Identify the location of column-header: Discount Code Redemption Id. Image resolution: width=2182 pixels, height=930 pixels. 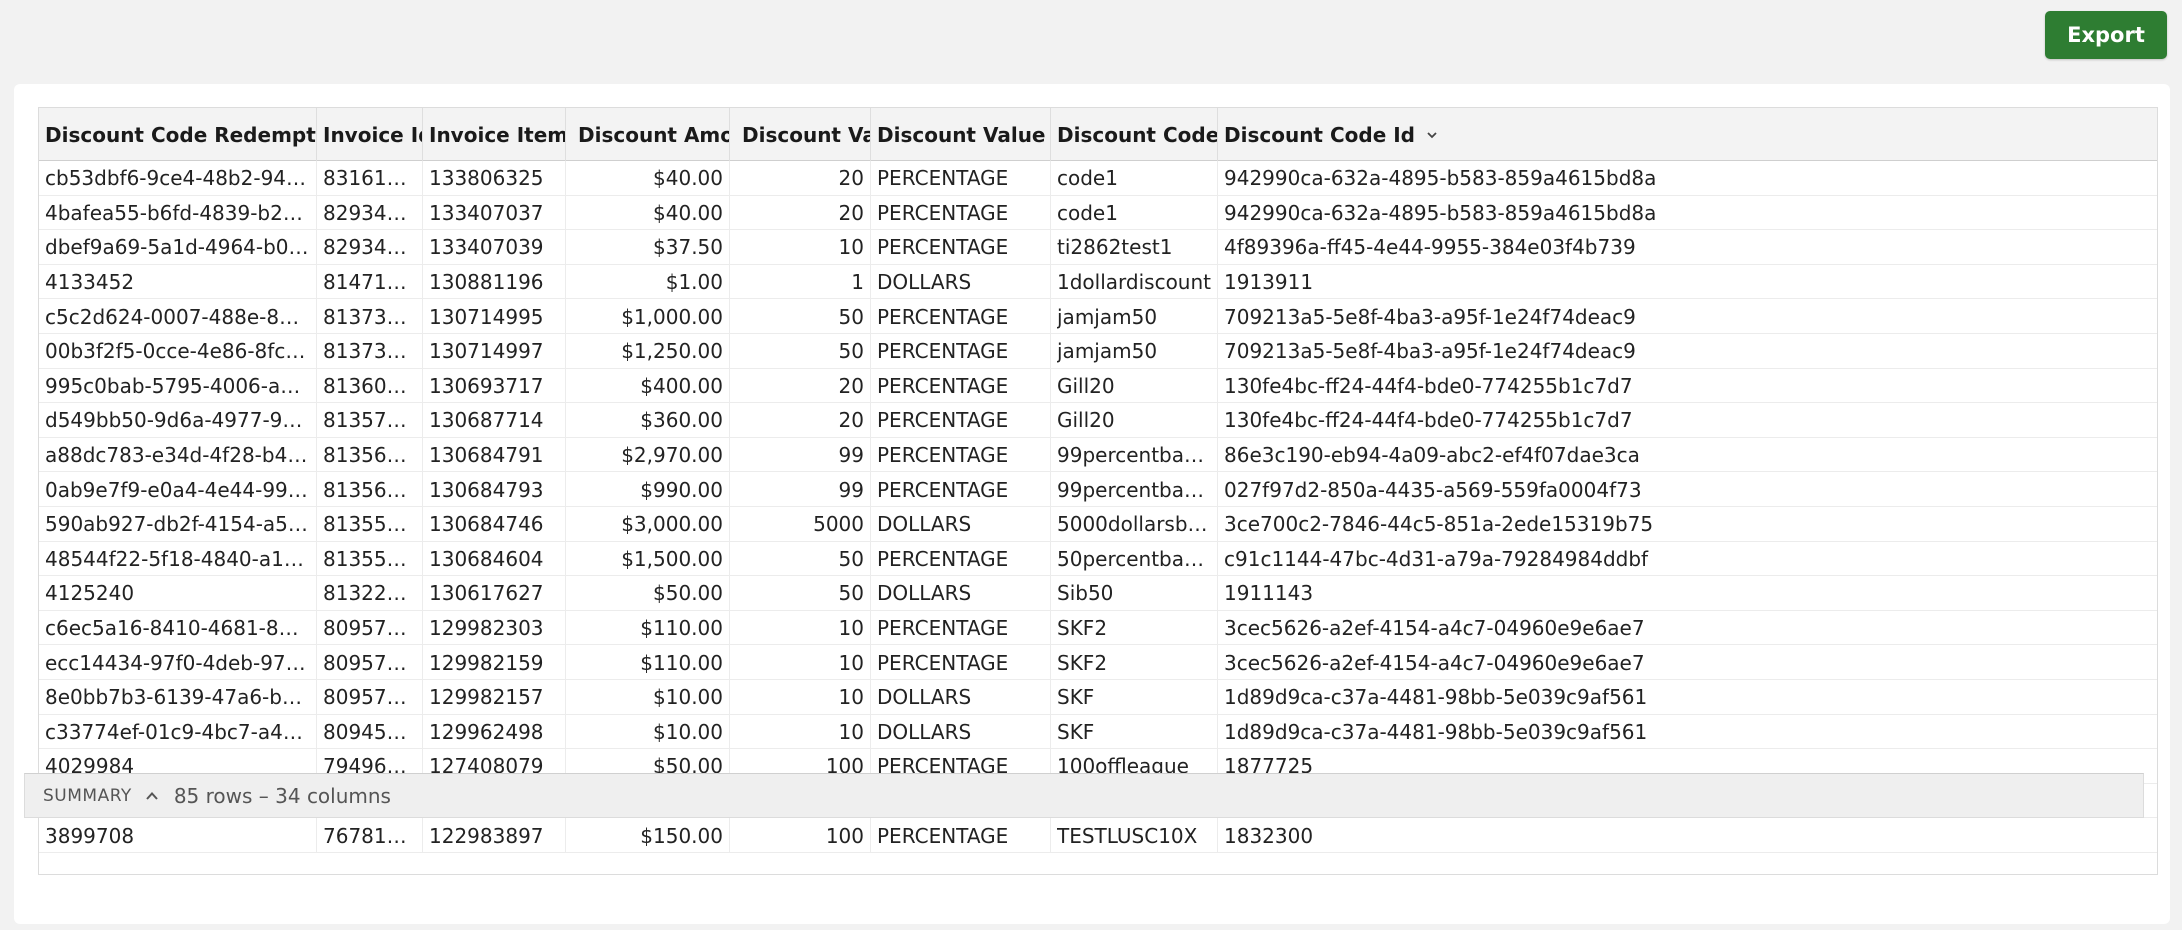
(178, 134).